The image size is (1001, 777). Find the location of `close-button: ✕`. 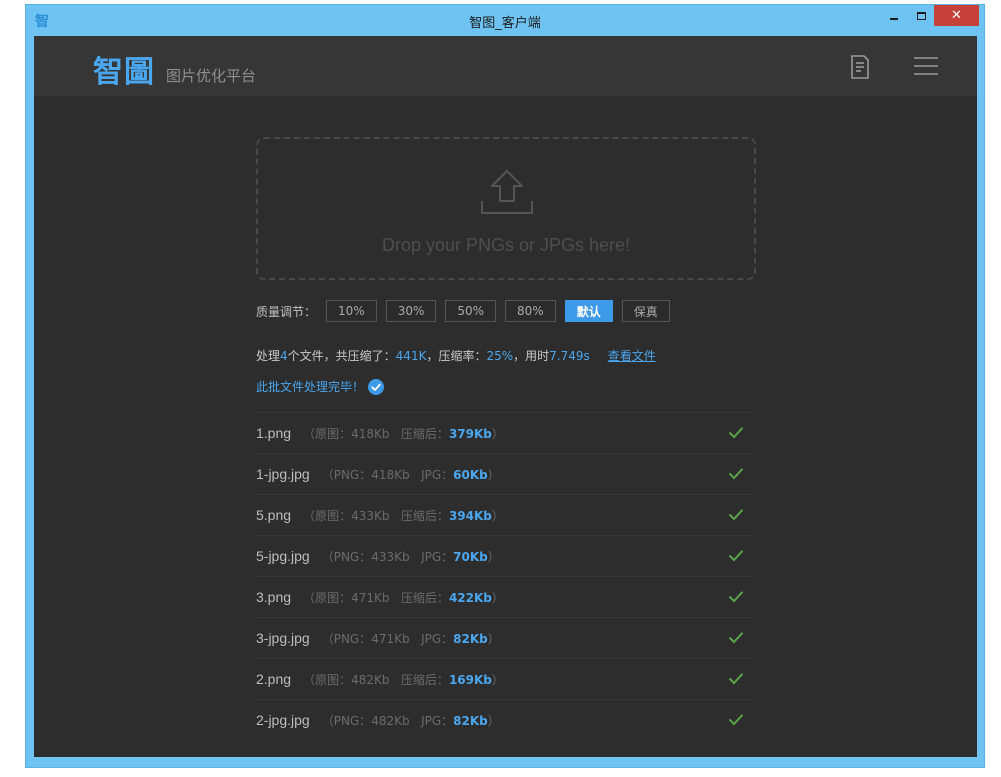

close-button: ✕ is located at coordinates (956, 15).